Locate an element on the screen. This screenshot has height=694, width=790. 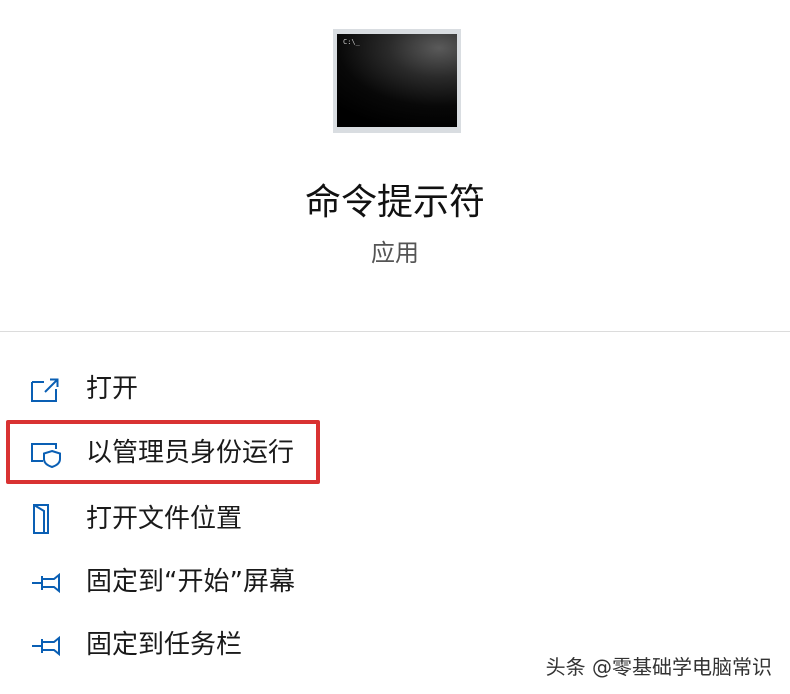
app-type-label: 应用 is located at coordinates (395, 253).